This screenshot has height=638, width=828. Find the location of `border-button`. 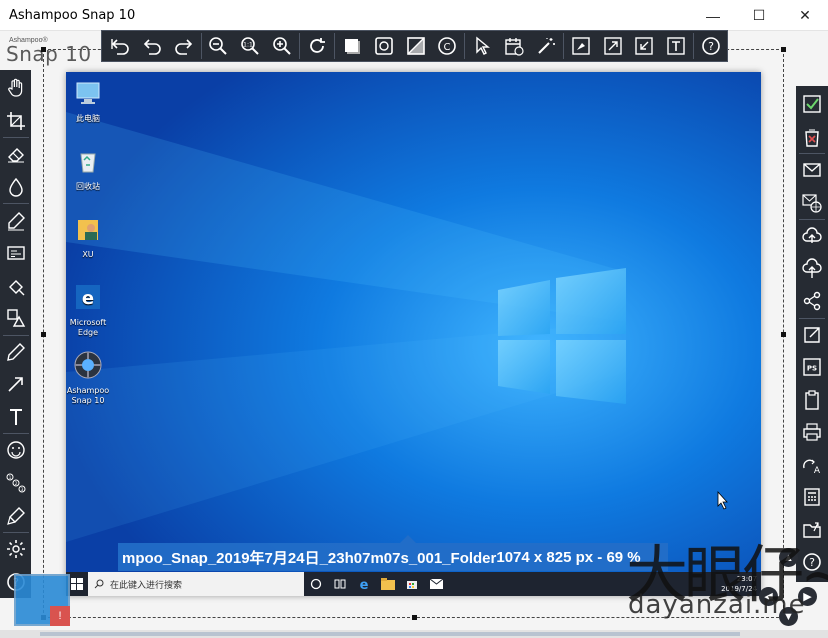

border-button is located at coordinates (384, 46).